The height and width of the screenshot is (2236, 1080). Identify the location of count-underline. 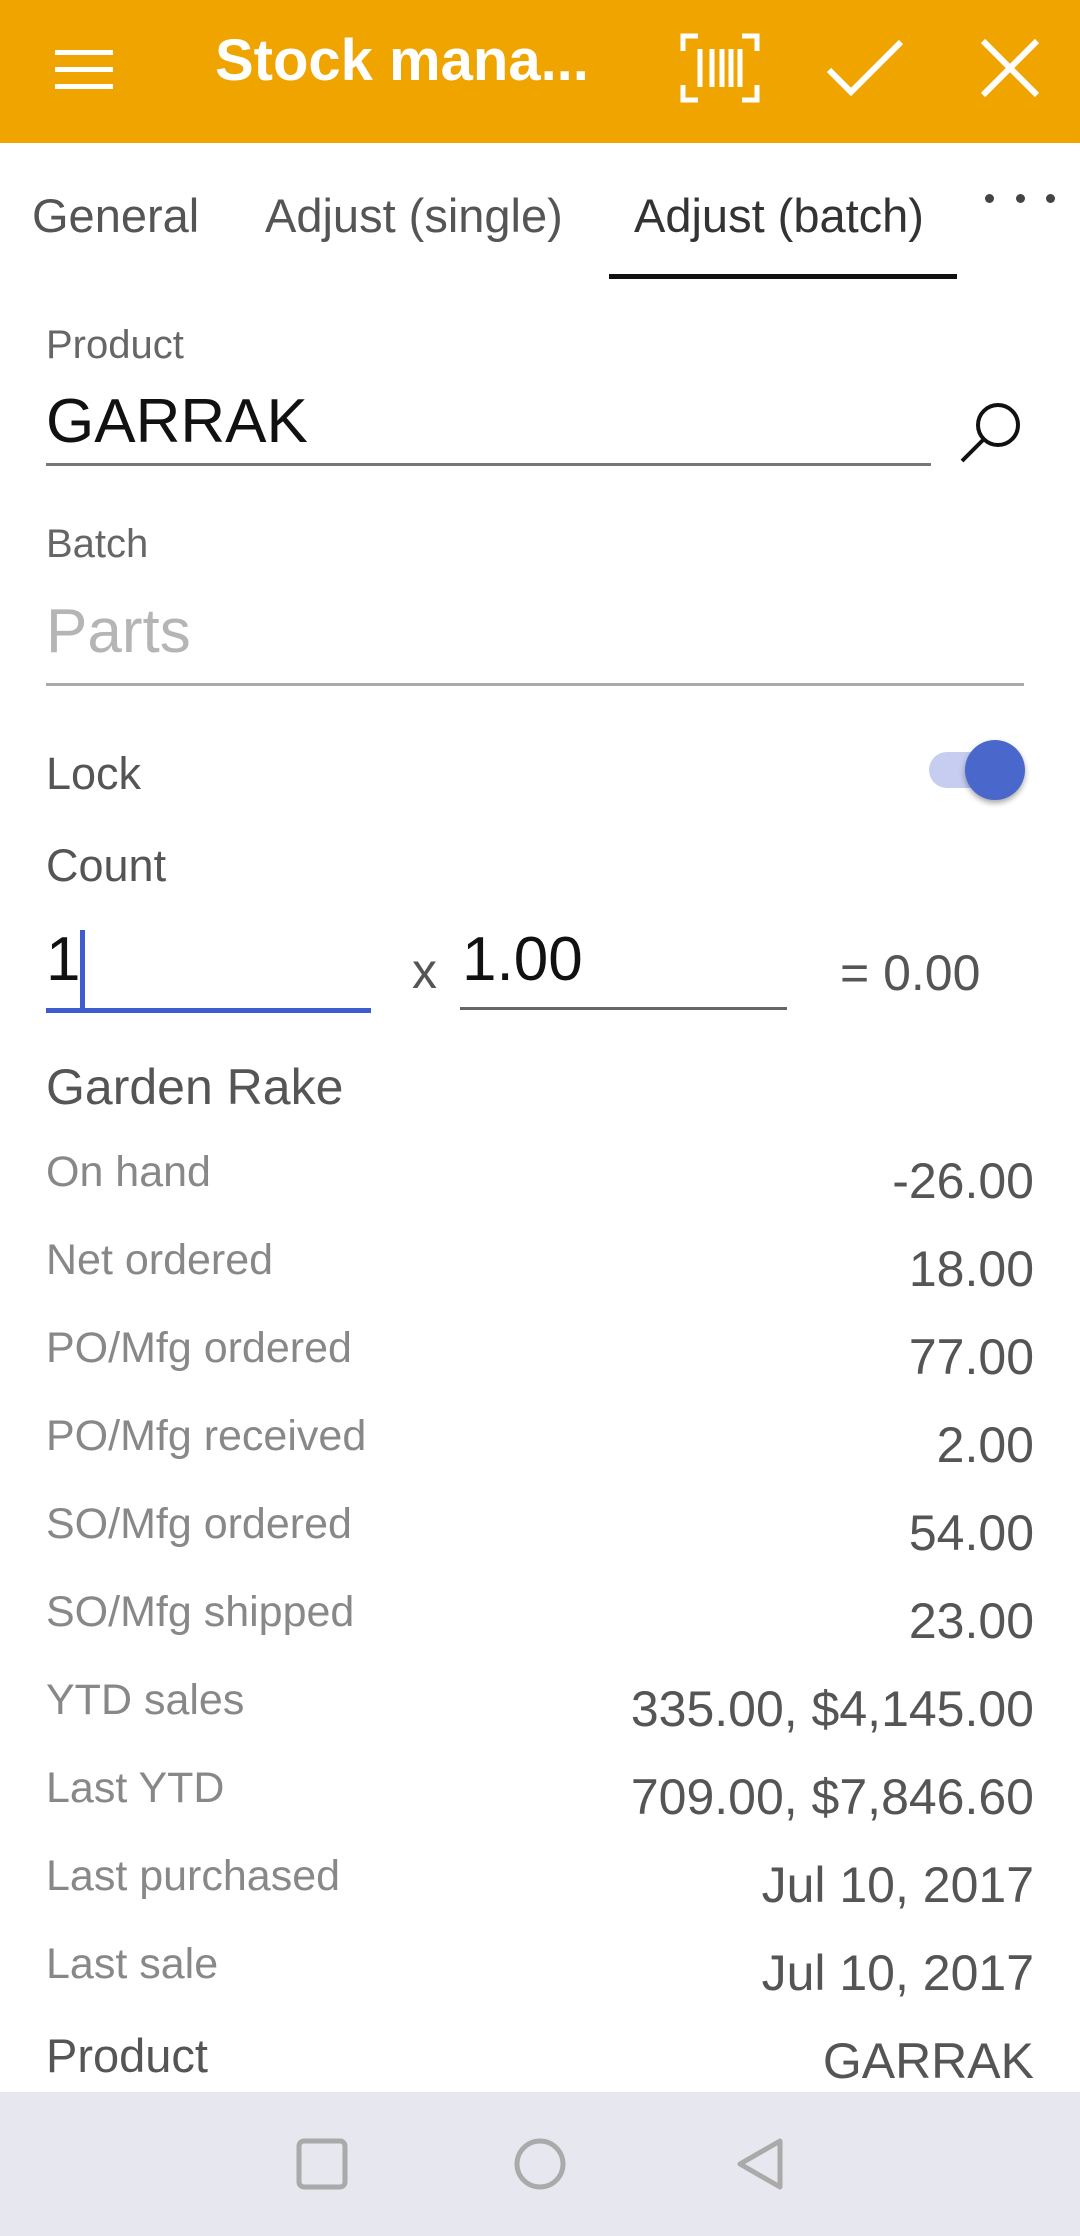
(208, 1010).